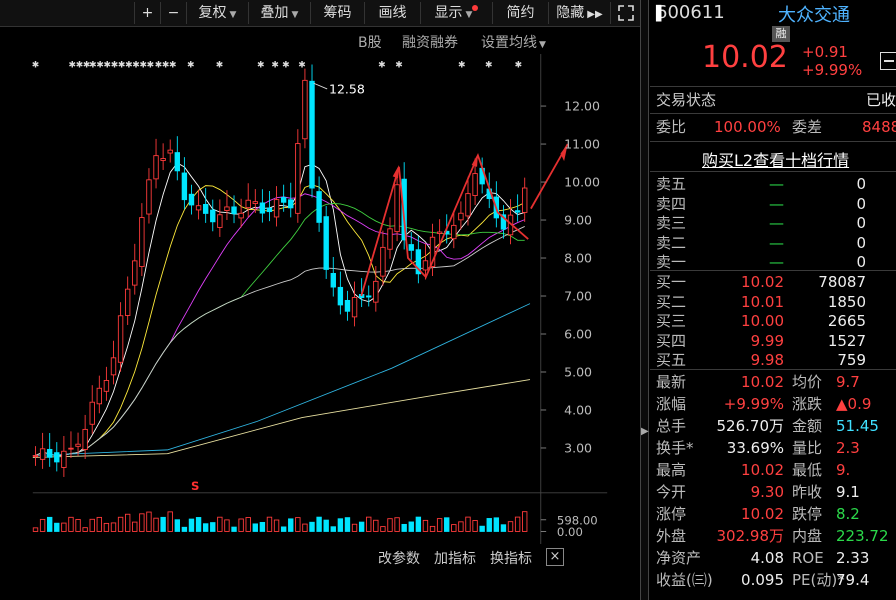 Image resolution: width=896 pixels, height=600 pixels. Describe the element at coordinates (762, 301) in the screenshot. I see `book-price: 10.01` at that location.